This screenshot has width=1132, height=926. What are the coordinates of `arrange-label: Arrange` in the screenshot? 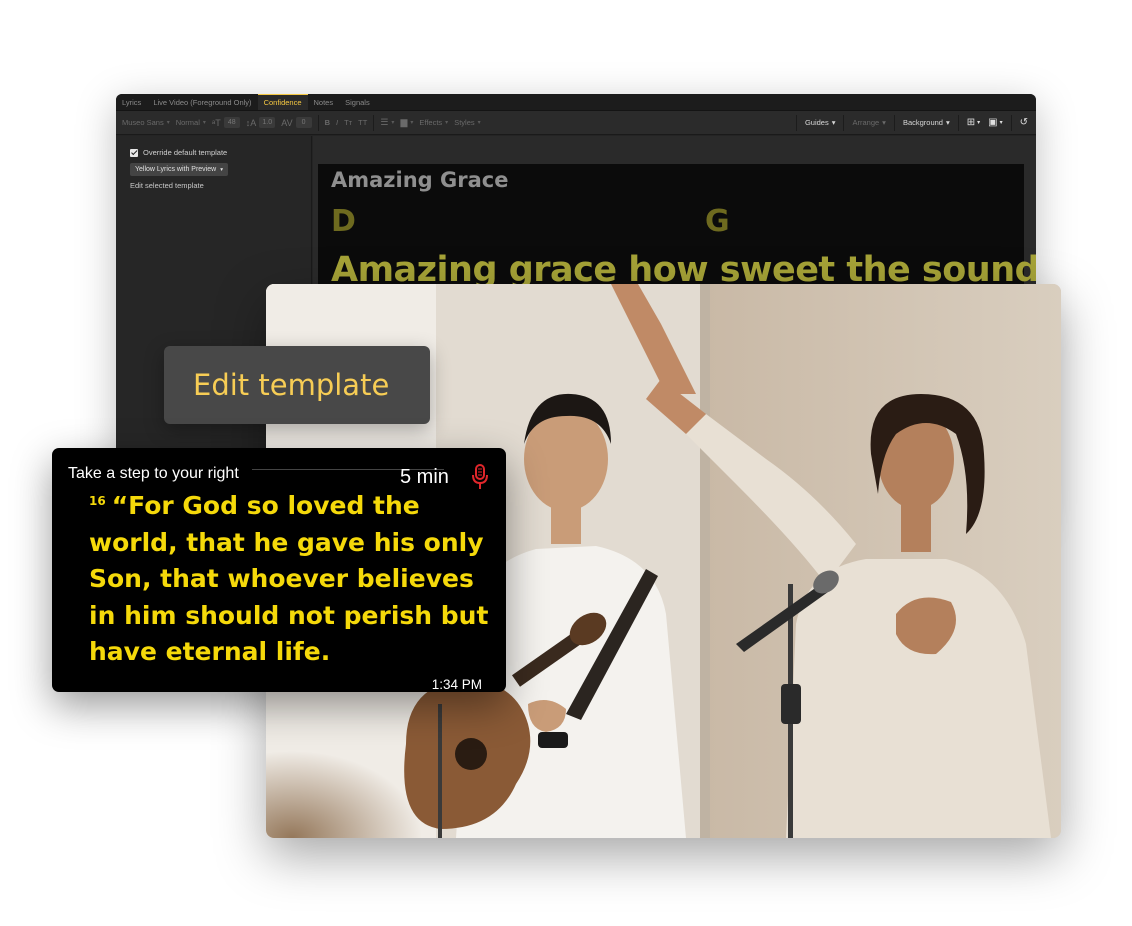 It's located at (866, 122).